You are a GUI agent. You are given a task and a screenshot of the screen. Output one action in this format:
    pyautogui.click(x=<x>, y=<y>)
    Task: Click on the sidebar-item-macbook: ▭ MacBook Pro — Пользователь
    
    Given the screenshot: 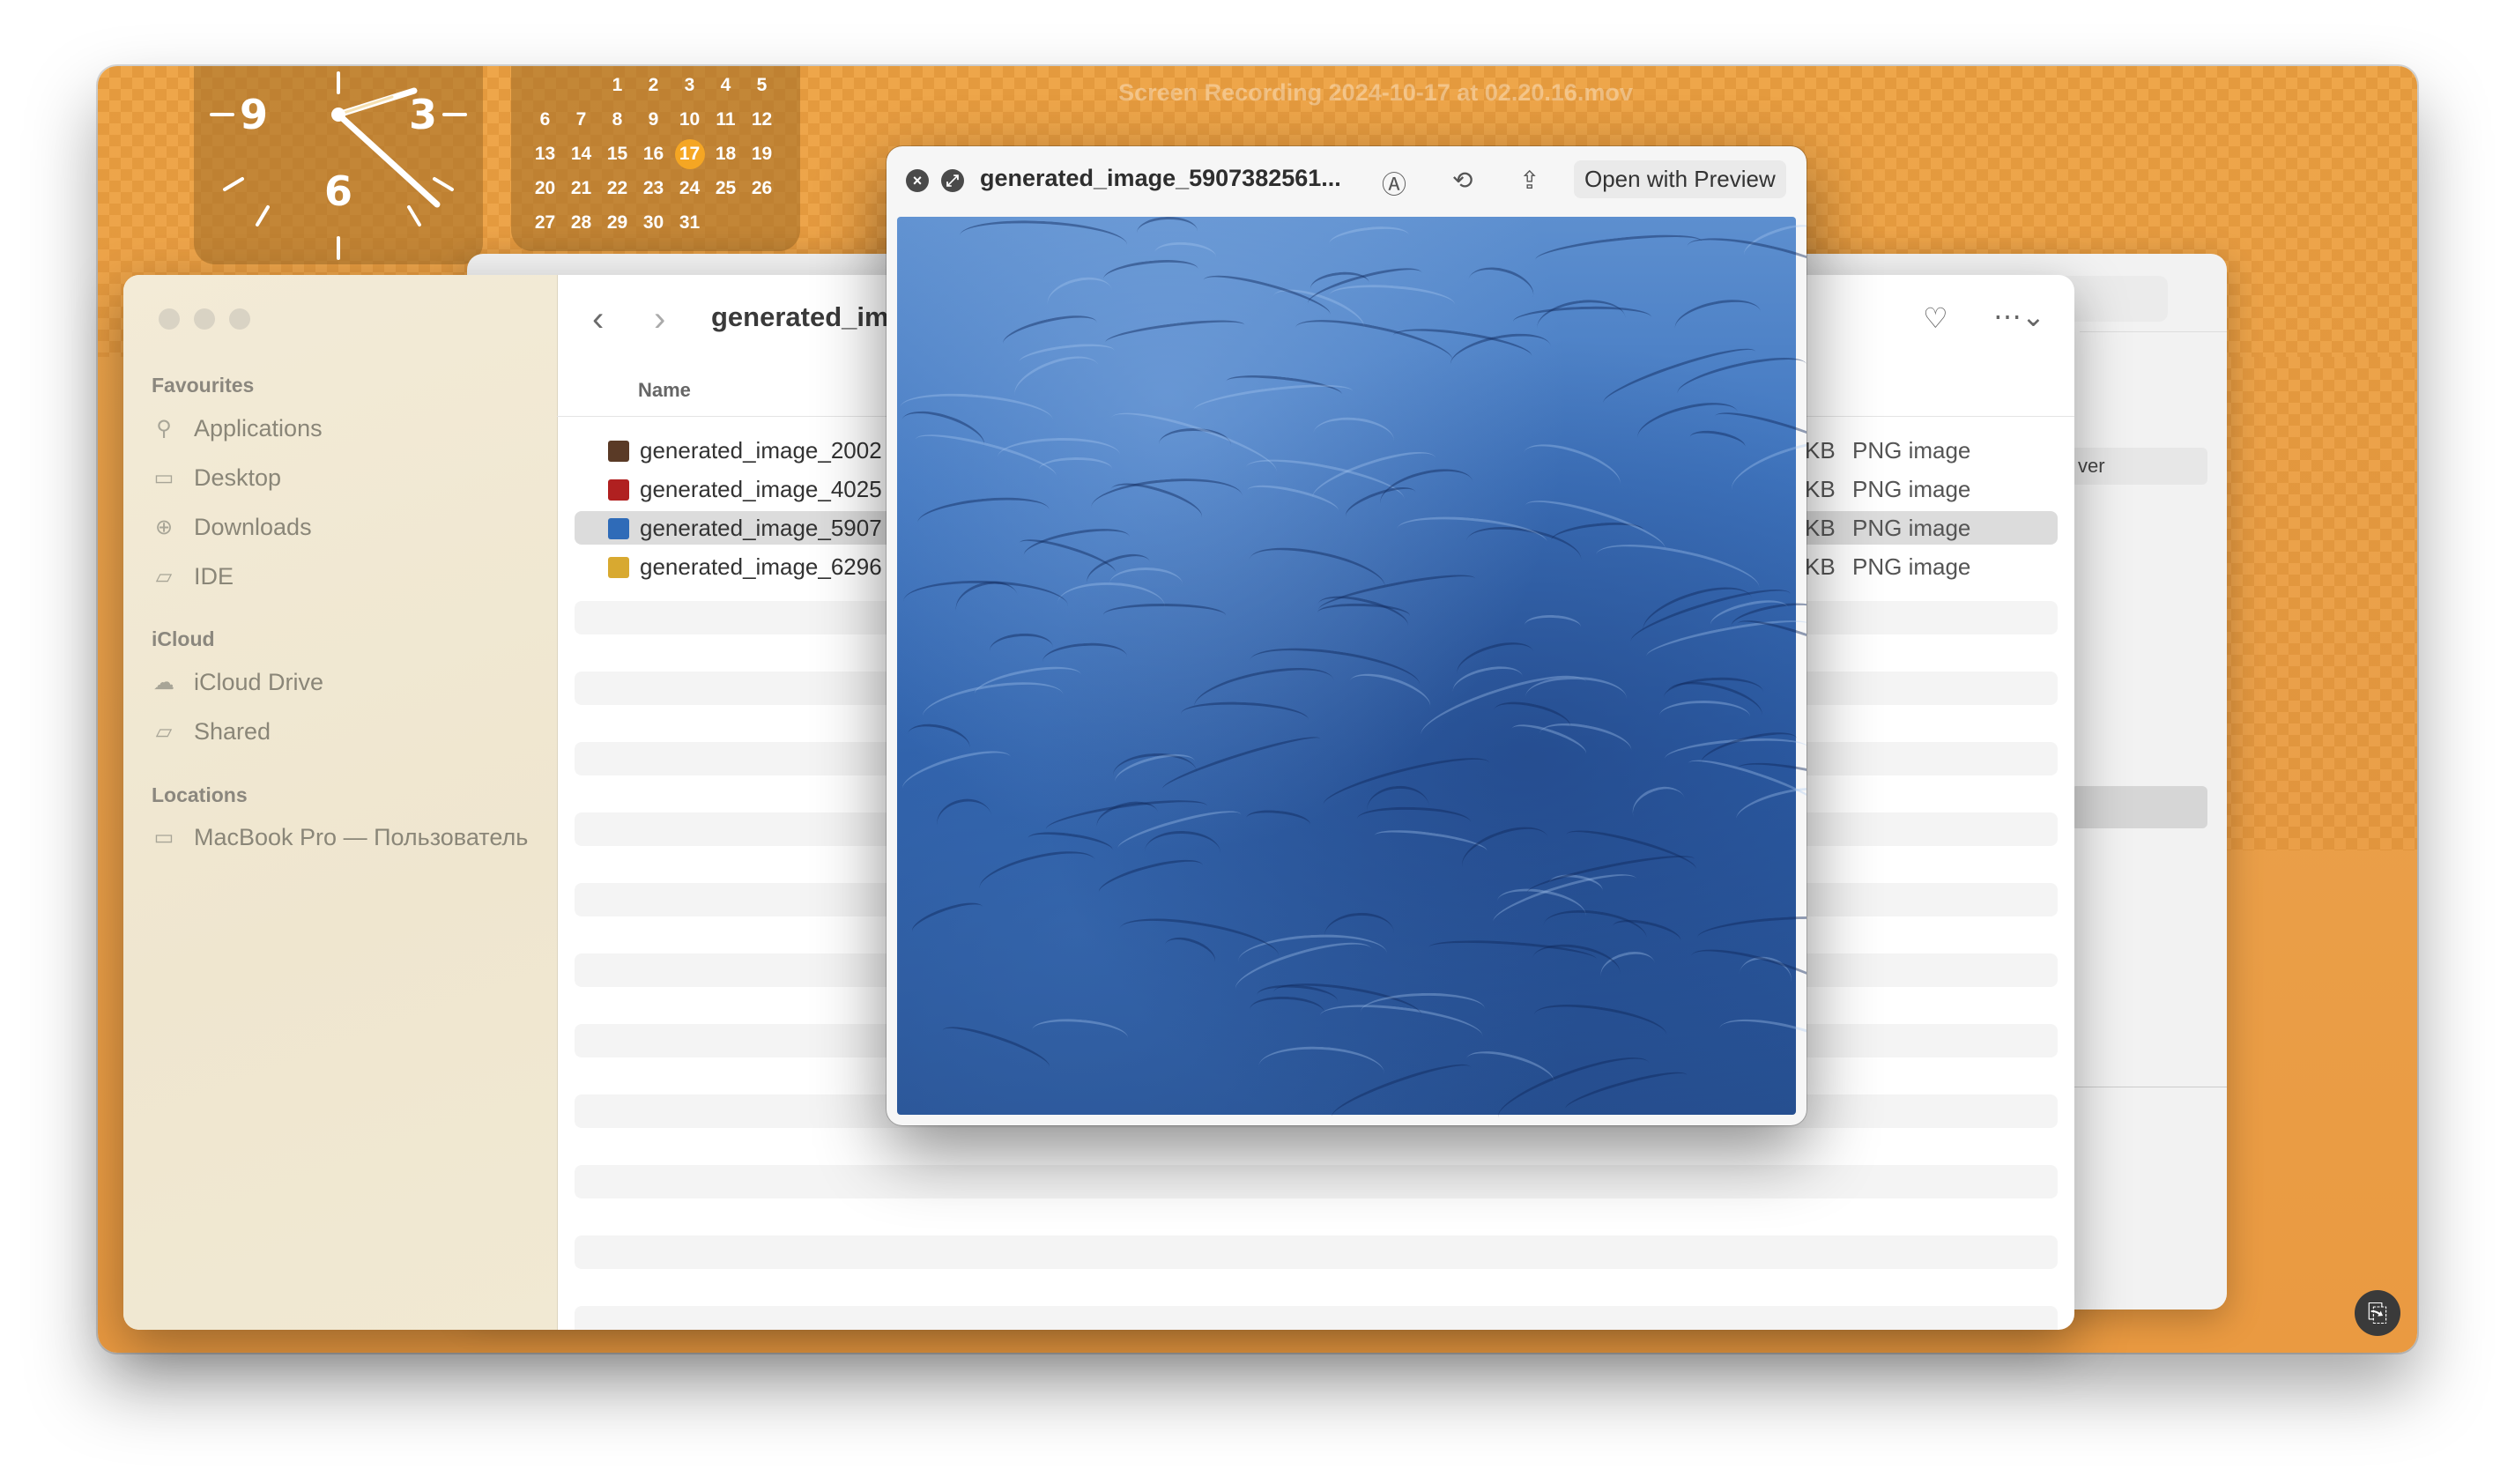 What is the action you would take?
    pyautogui.click(x=340, y=837)
    